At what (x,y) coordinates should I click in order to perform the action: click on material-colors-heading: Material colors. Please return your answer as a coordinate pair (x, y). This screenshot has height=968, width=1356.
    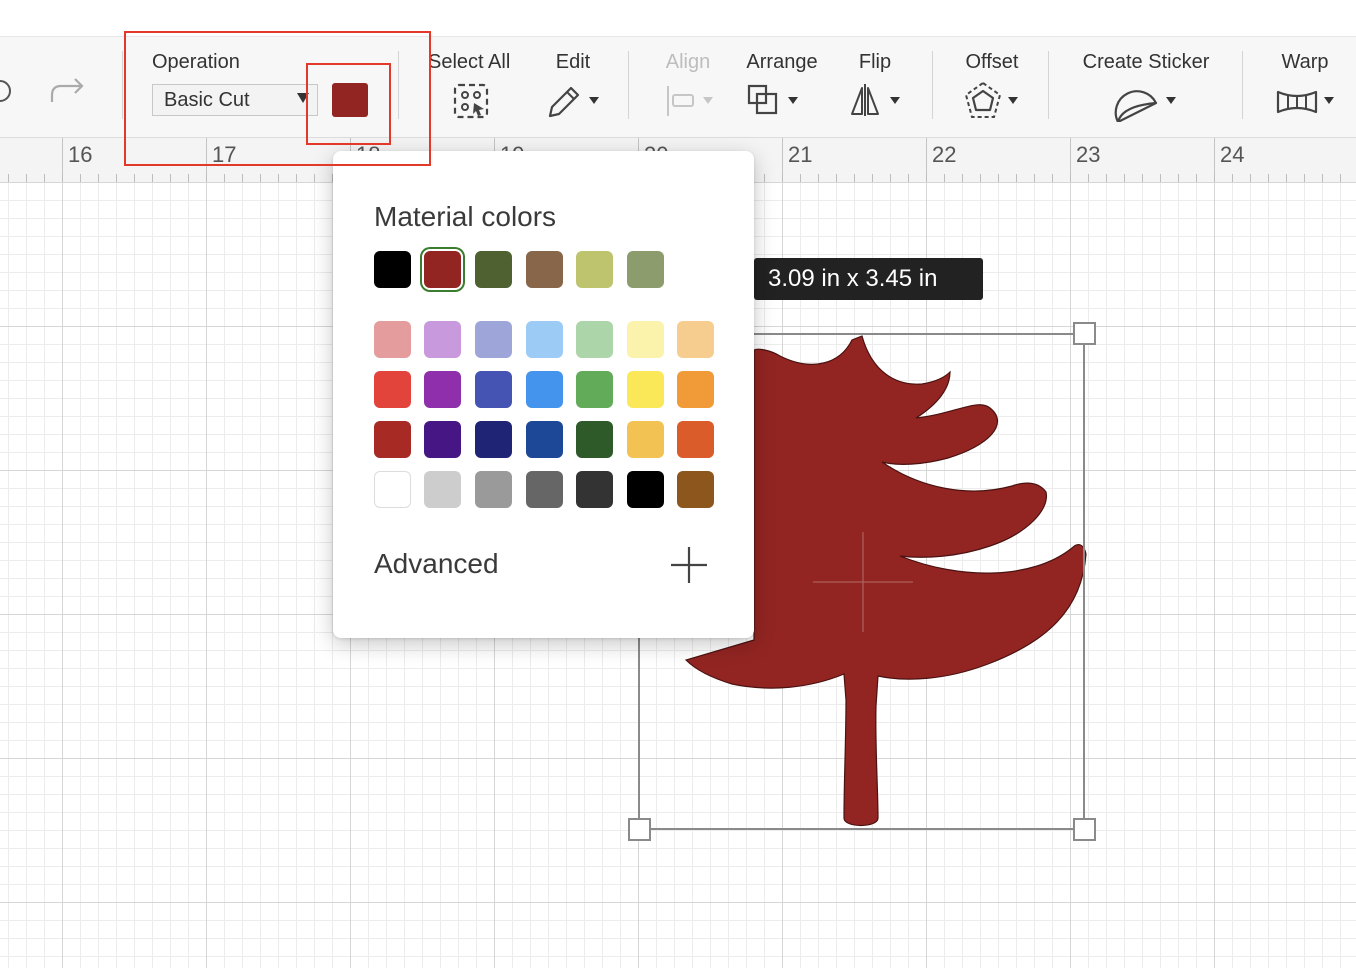
    Looking at the image, I should click on (465, 216).